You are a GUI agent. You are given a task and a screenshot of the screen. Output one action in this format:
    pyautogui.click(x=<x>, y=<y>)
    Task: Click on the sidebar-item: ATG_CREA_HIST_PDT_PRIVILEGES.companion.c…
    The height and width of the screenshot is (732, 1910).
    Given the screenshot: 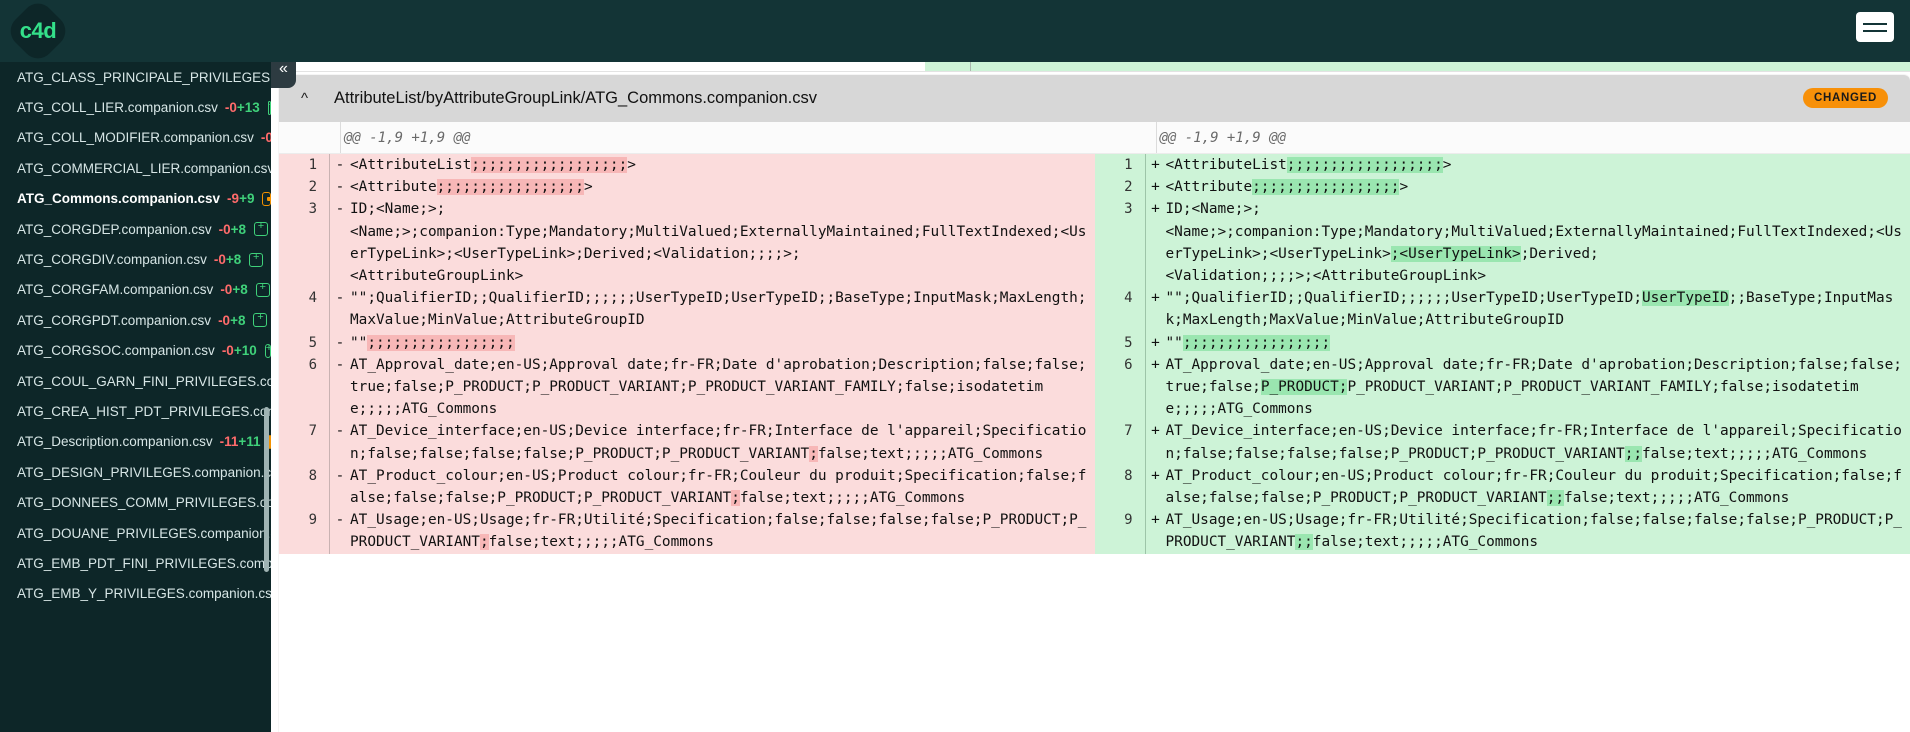 What is the action you would take?
    pyautogui.click(x=135, y=411)
    